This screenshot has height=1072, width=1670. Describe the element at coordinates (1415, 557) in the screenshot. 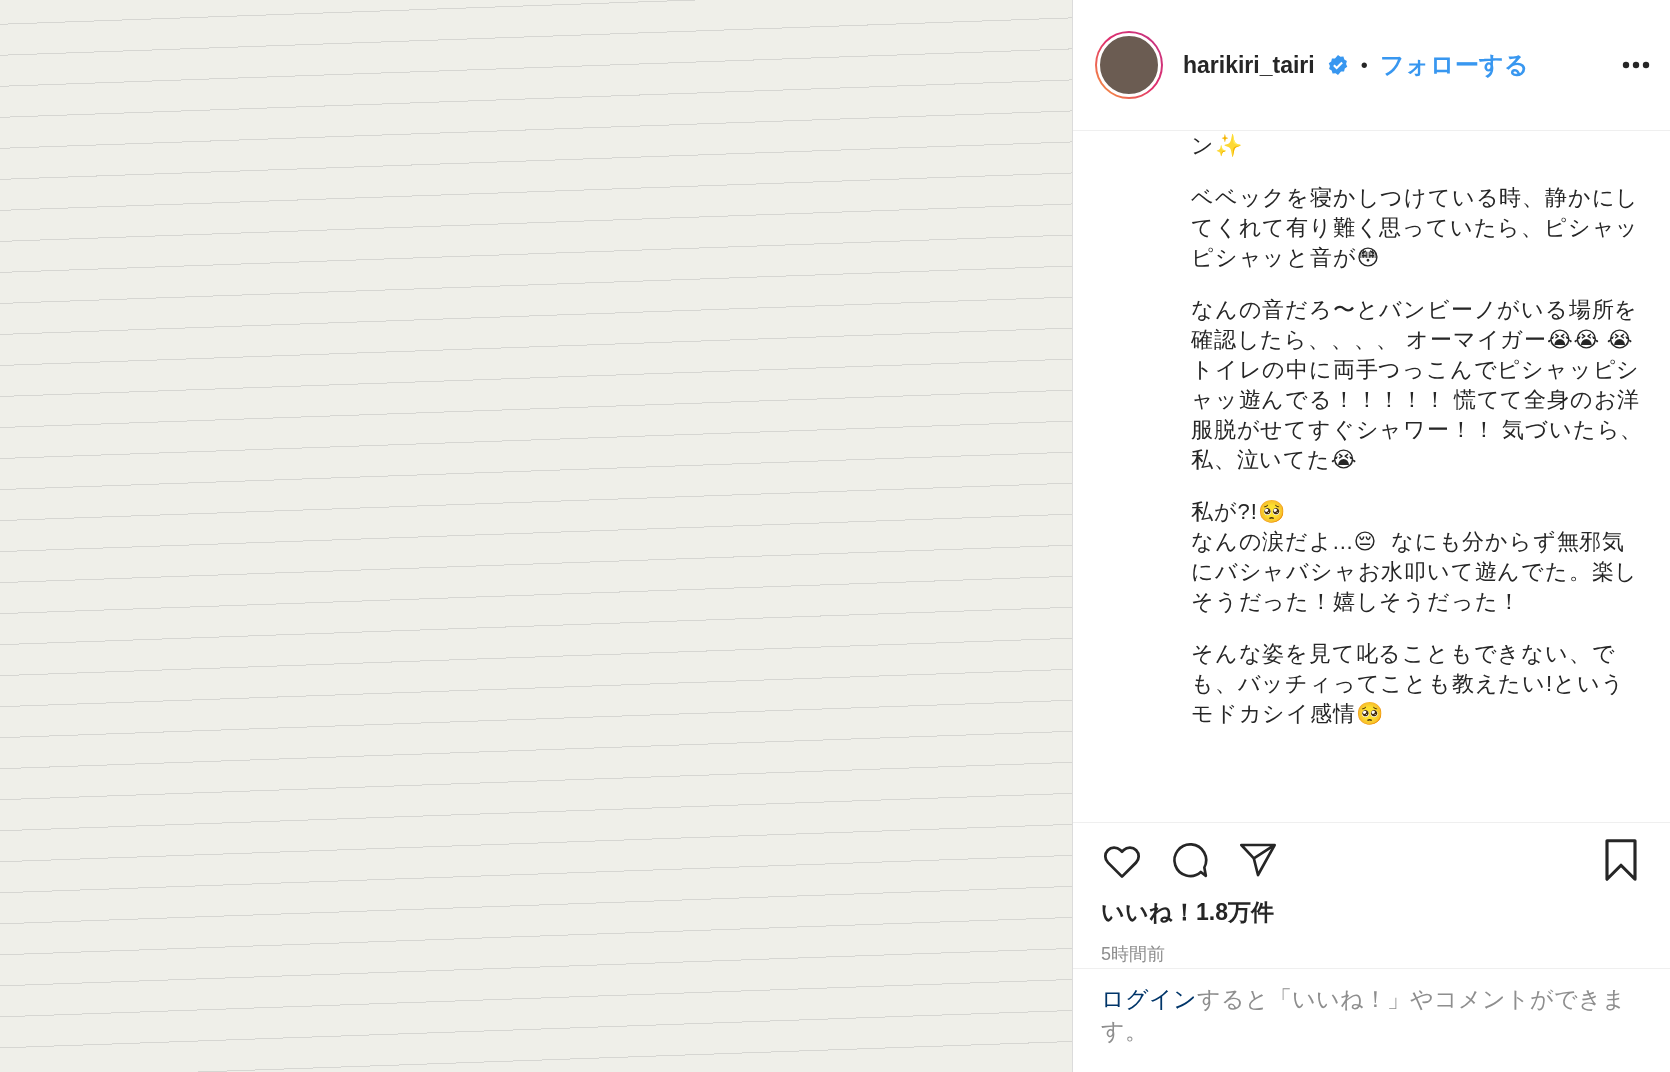

I see `caption-paragraph: 私が?!🥺 なんの涙だよ...😔 なにも分からず無邪気にバシャバシャお水叩いて遊んでた。楽しそうだった！嬉しそうだった！` at that location.